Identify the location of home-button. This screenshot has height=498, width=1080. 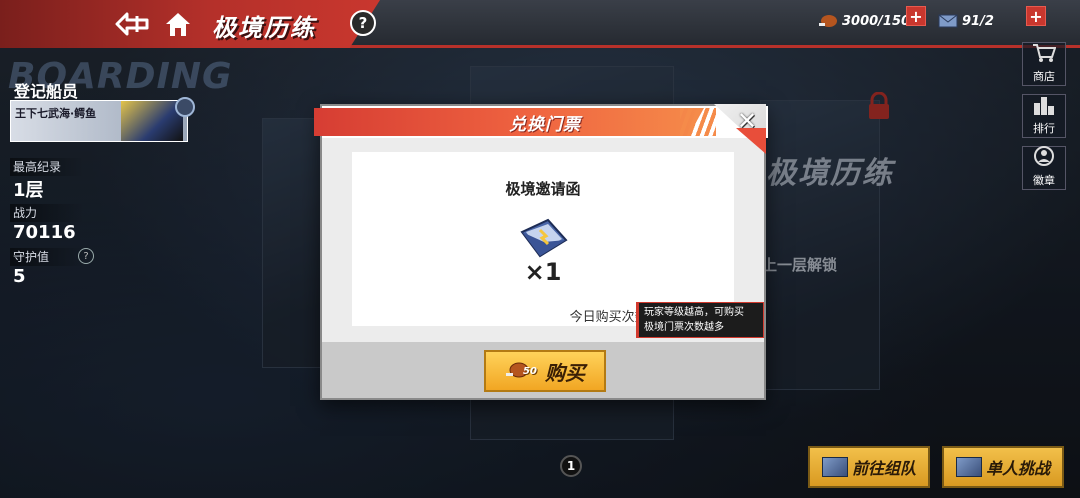
(178, 24).